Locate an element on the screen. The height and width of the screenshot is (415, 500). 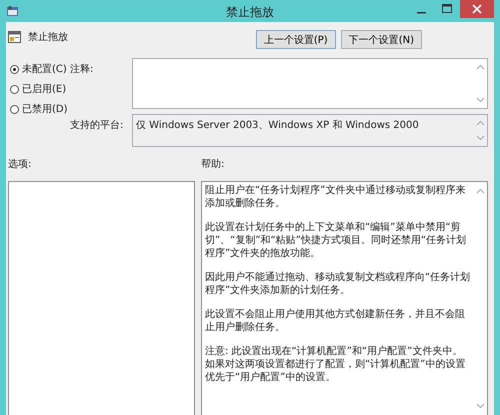
comment-label: 注释: is located at coordinates (82, 69).